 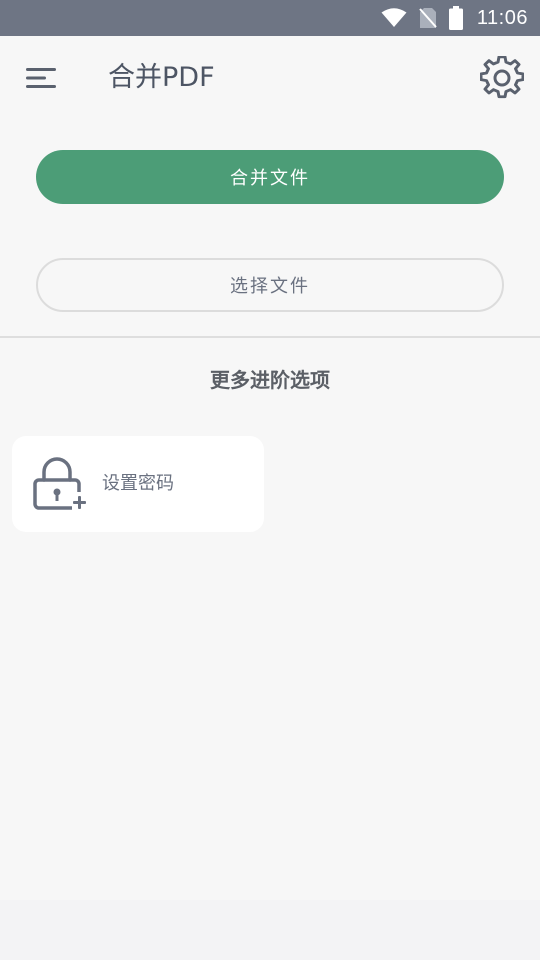 I want to click on status-time: 11:06, so click(x=502, y=17).